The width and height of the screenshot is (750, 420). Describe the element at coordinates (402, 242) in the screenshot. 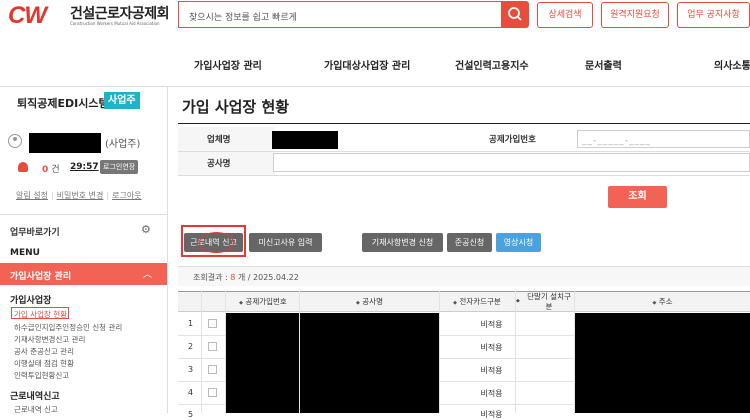

I see `change-request-button: 기재사항변경 신청` at that location.